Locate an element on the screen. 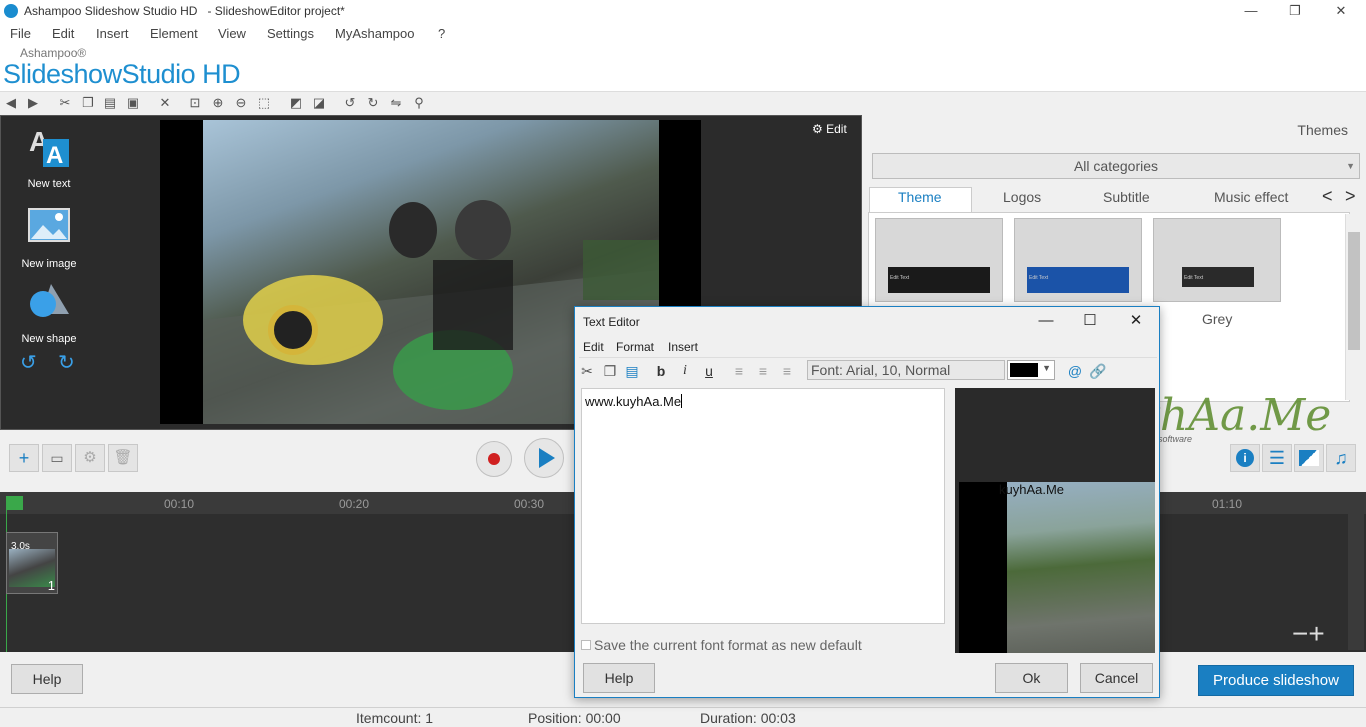 This screenshot has width=1366, height=727. font-select: Font: Arial, 10, Normal is located at coordinates (906, 370).